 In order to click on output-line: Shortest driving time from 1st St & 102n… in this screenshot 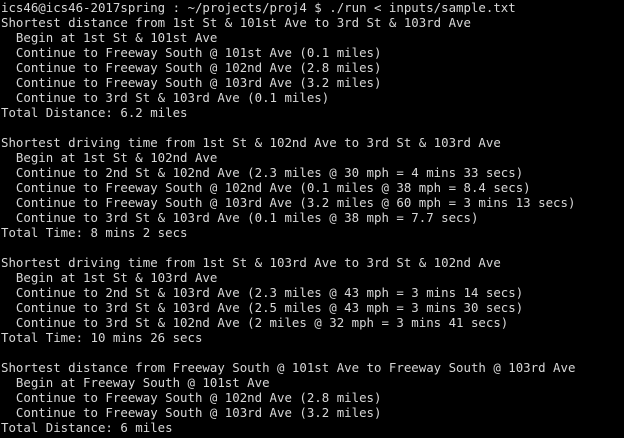, I will do `click(251, 142)`.